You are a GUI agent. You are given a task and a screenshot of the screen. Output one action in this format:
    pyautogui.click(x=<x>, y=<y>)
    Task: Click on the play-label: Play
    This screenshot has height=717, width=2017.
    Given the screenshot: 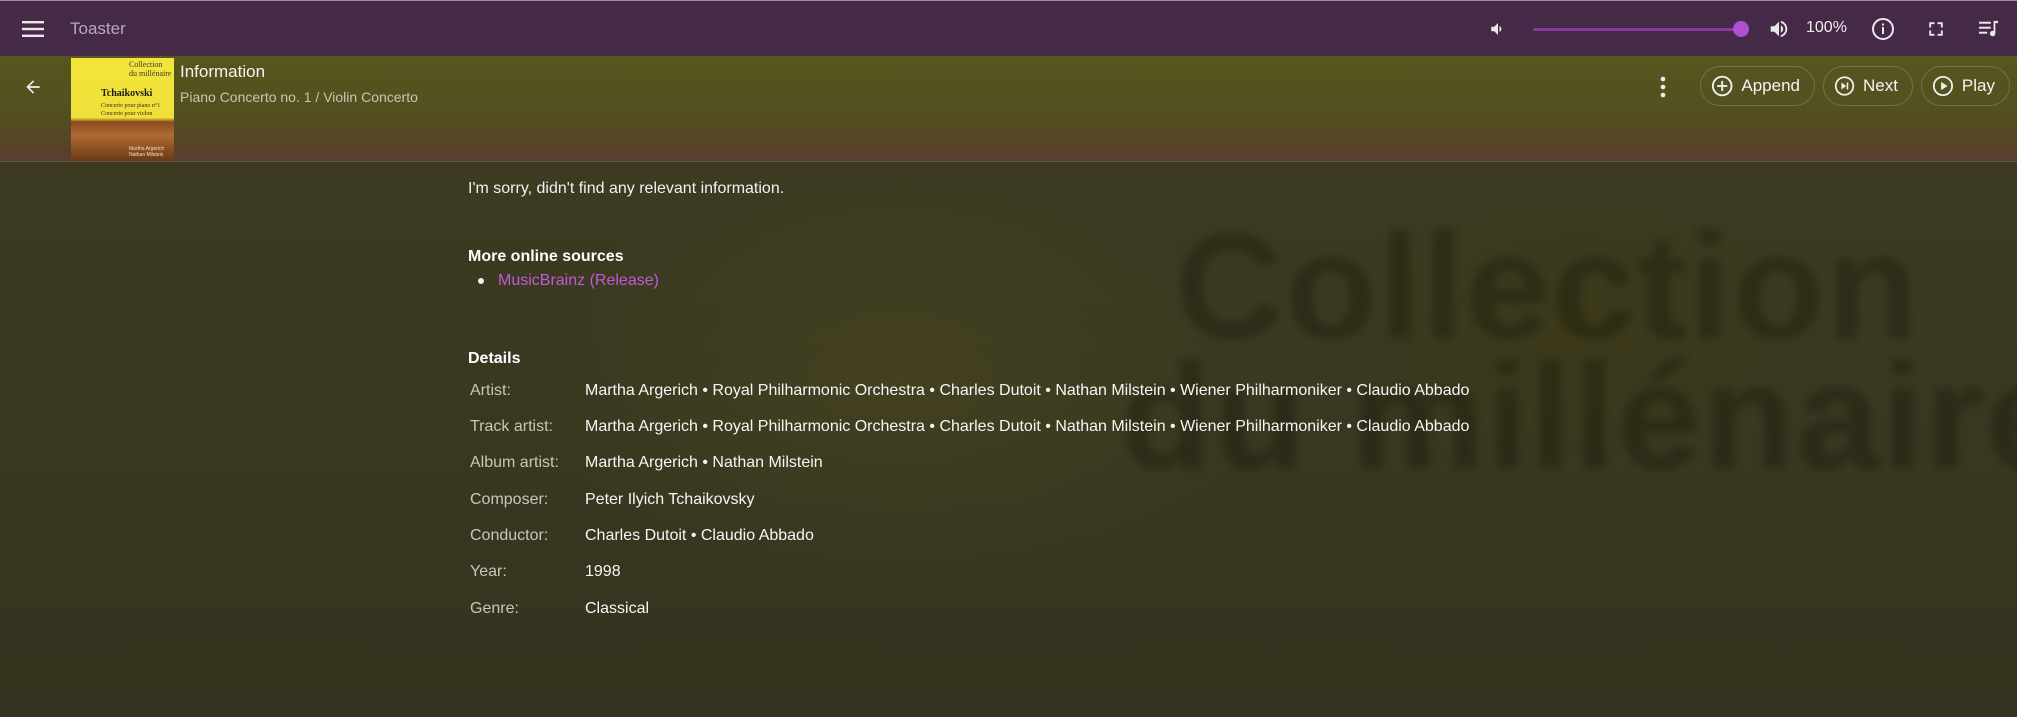 What is the action you would take?
    pyautogui.click(x=1978, y=85)
    